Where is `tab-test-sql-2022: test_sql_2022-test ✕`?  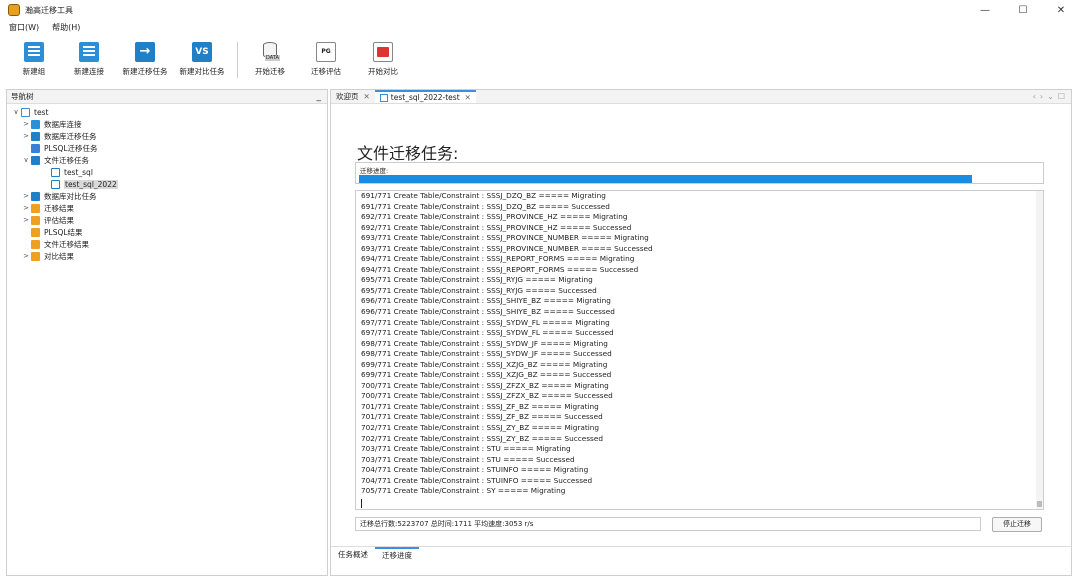
tab-test-sql-2022: test_sql_2022-test ✕ is located at coordinates (425, 96).